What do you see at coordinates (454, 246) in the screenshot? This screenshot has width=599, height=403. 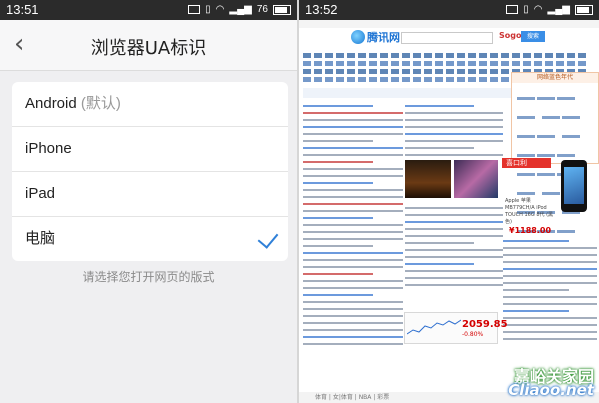 I see `news-column-middle-lower` at bounding box center [454, 246].